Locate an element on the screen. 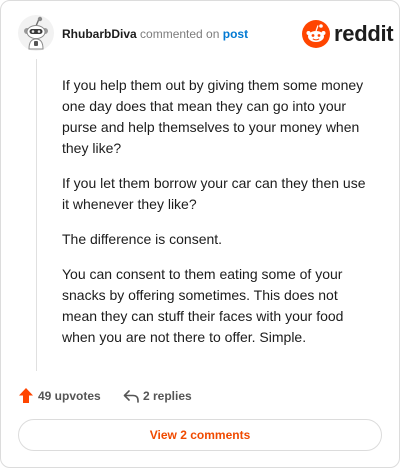  comment-header: RhubarbDiva commented on post reddit is located at coordinates (206, 34).